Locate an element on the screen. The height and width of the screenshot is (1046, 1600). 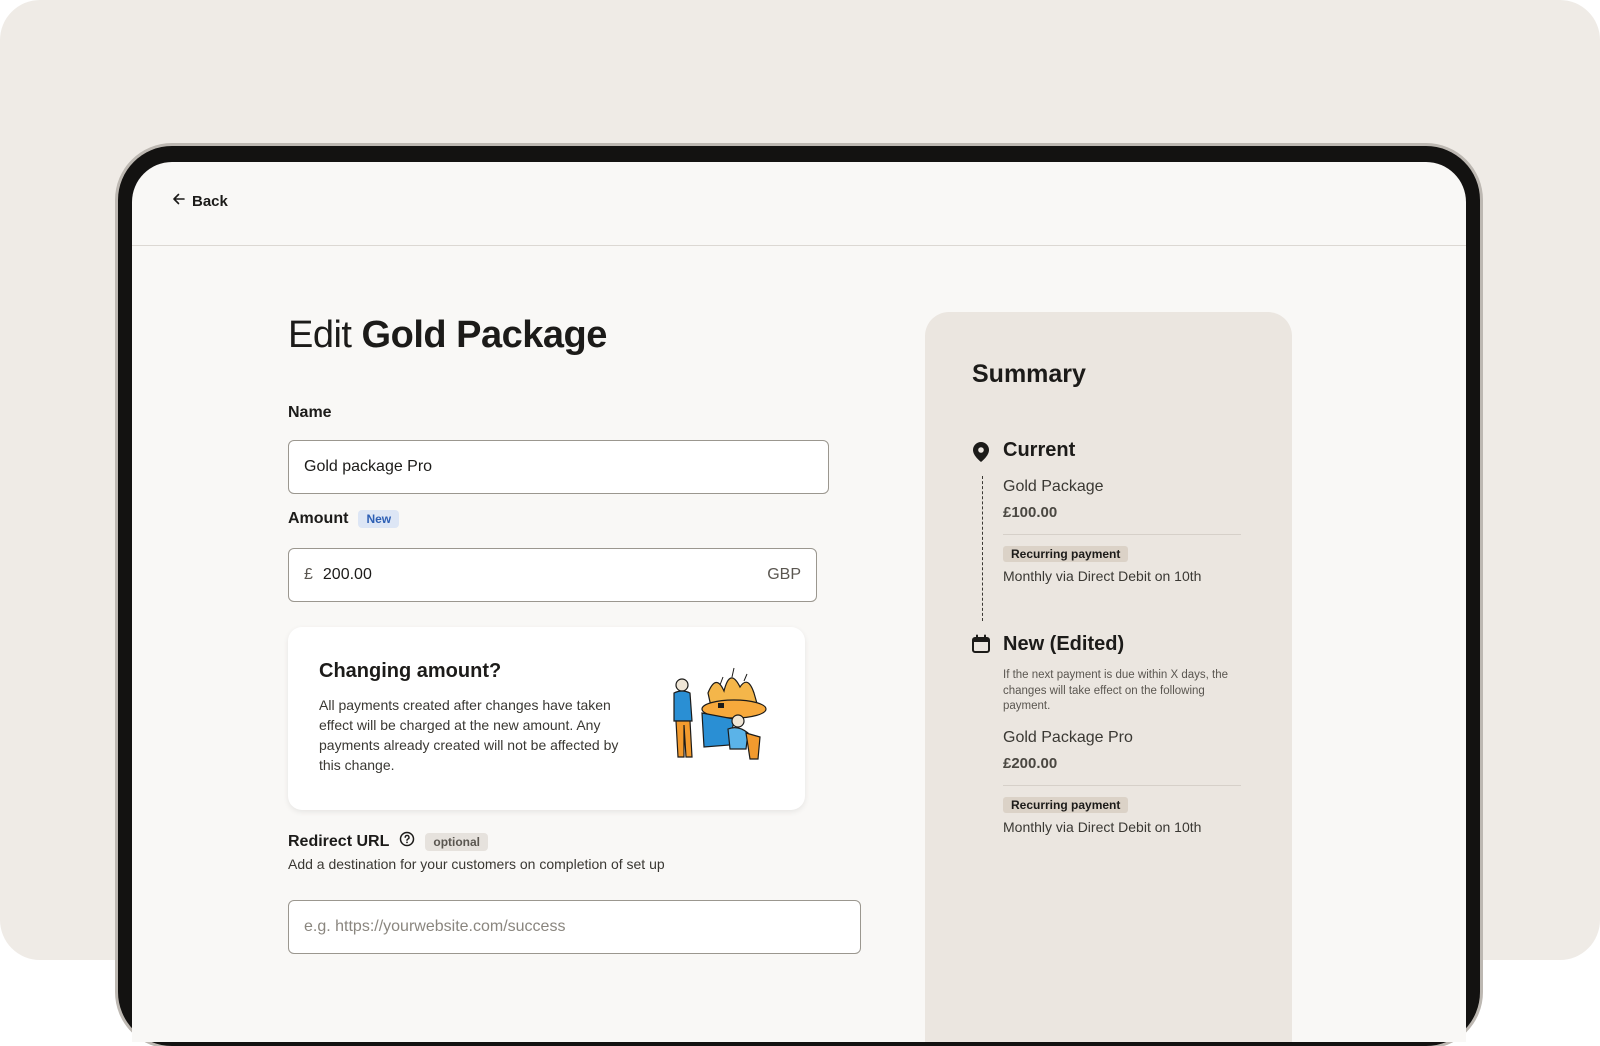
current-heading: Current is located at coordinates (1039, 450).